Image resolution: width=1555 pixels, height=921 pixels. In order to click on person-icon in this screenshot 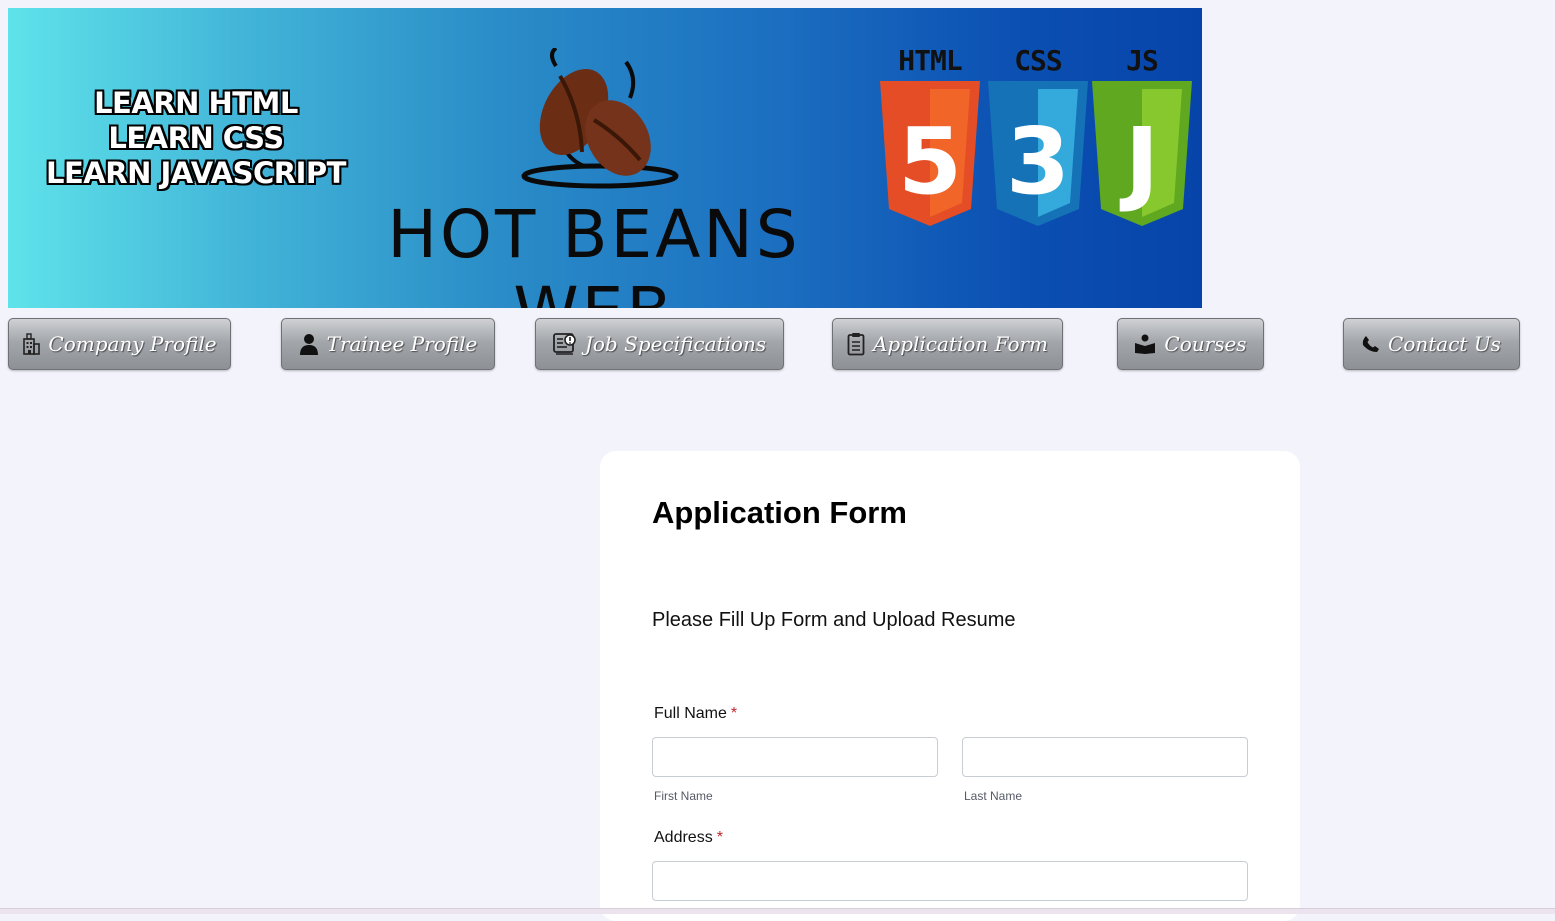, I will do `click(309, 344)`.